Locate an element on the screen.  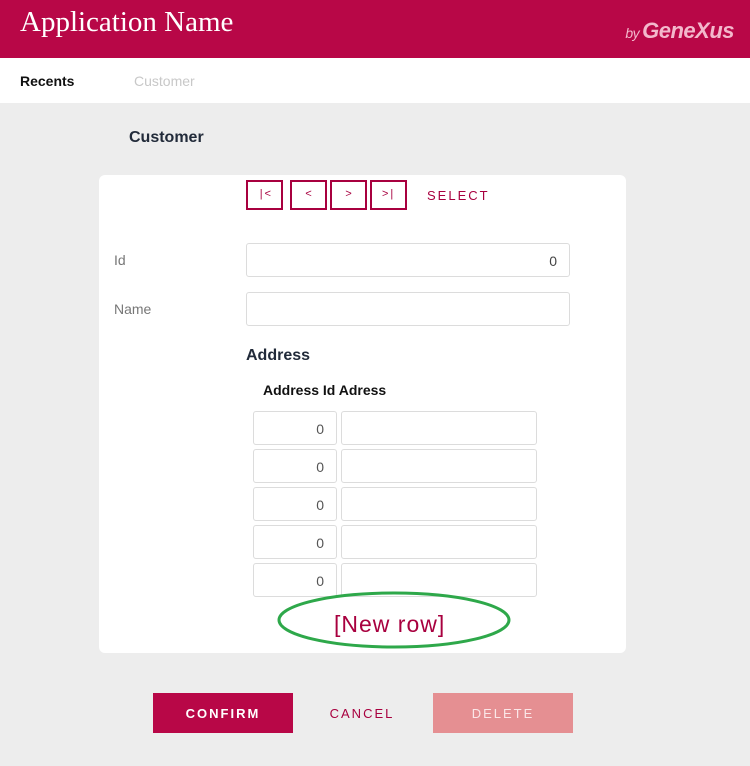
id-label: Id is located at coordinates (120, 260).